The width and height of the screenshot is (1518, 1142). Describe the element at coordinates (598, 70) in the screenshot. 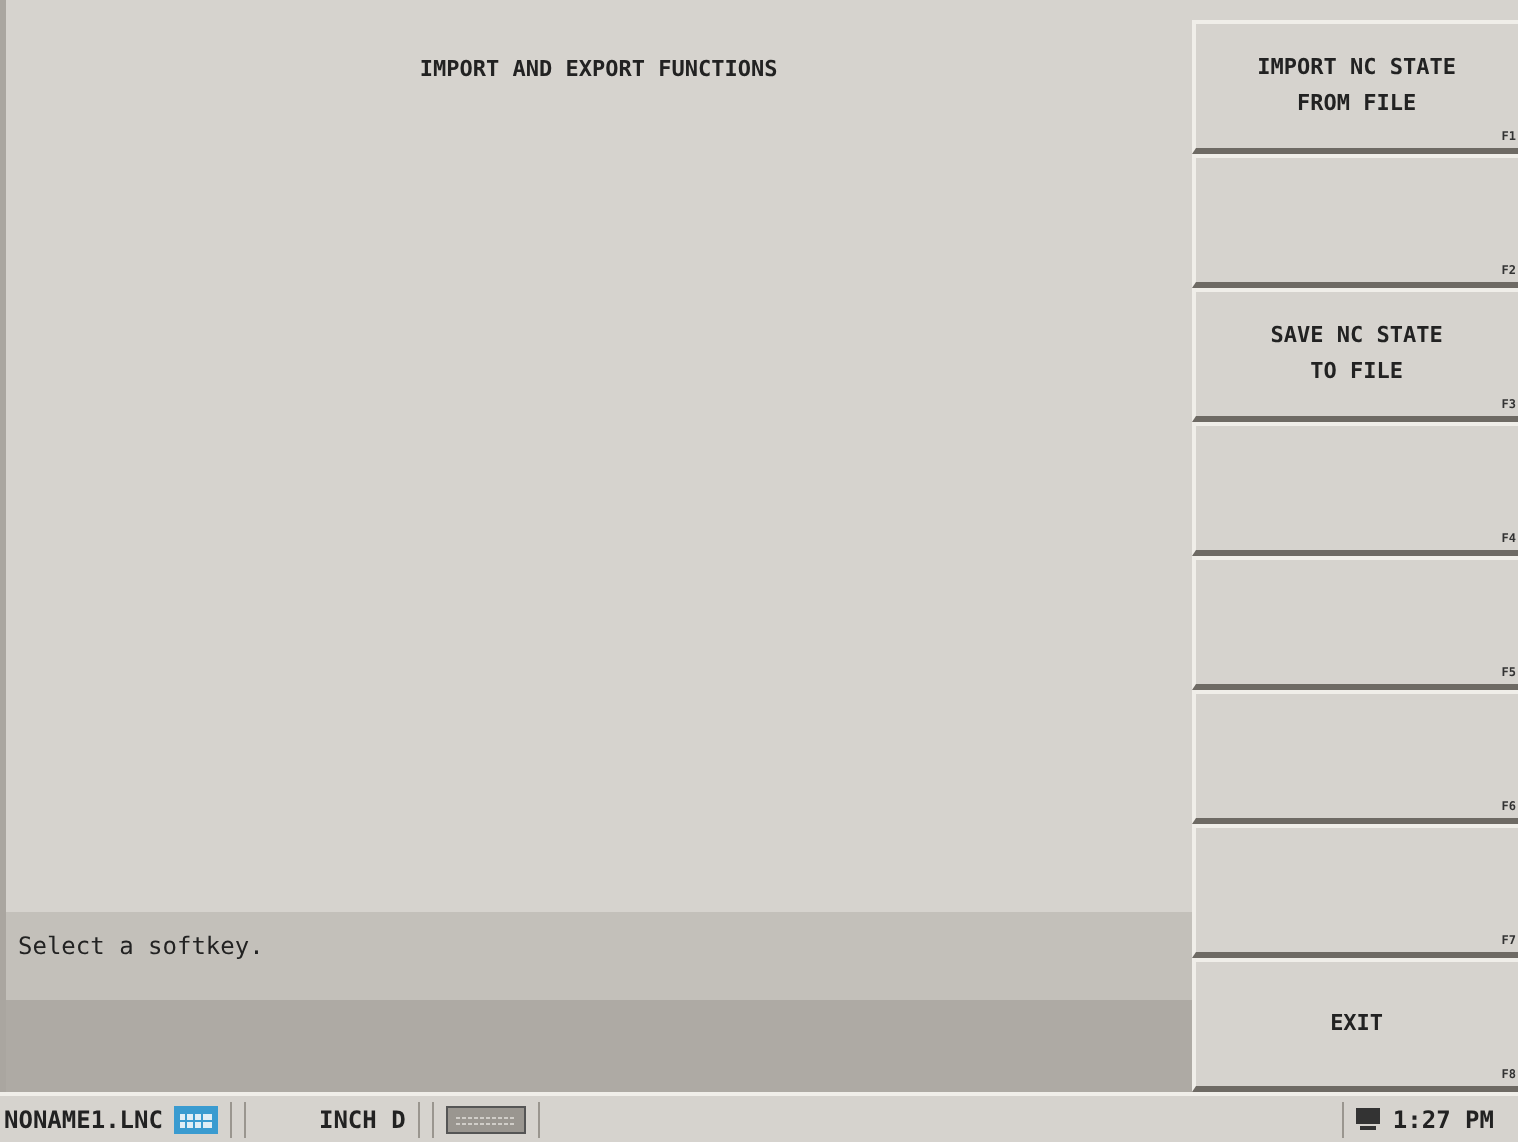

I see `screen-title: IMPORT AND EXPORT FUNCTIONS` at that location.